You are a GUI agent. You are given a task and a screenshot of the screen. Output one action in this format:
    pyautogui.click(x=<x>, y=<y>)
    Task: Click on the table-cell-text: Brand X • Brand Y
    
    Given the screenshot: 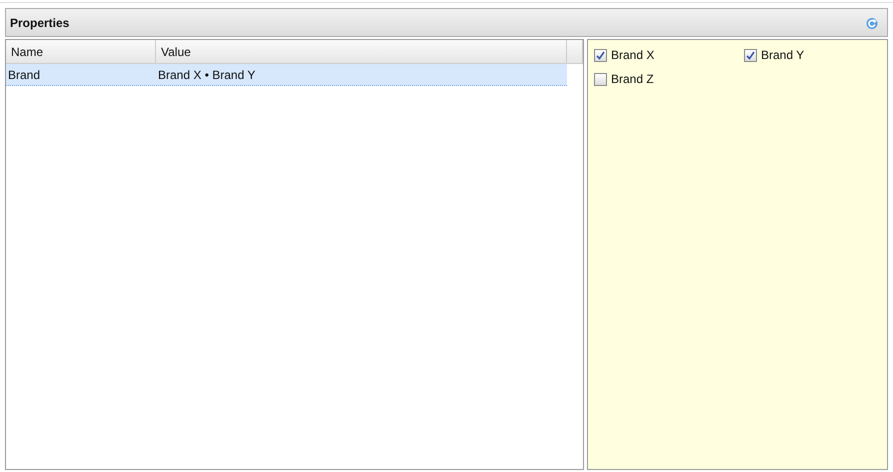 What is the action you would take?
    pyautogui.click(x=206, y=75)
    